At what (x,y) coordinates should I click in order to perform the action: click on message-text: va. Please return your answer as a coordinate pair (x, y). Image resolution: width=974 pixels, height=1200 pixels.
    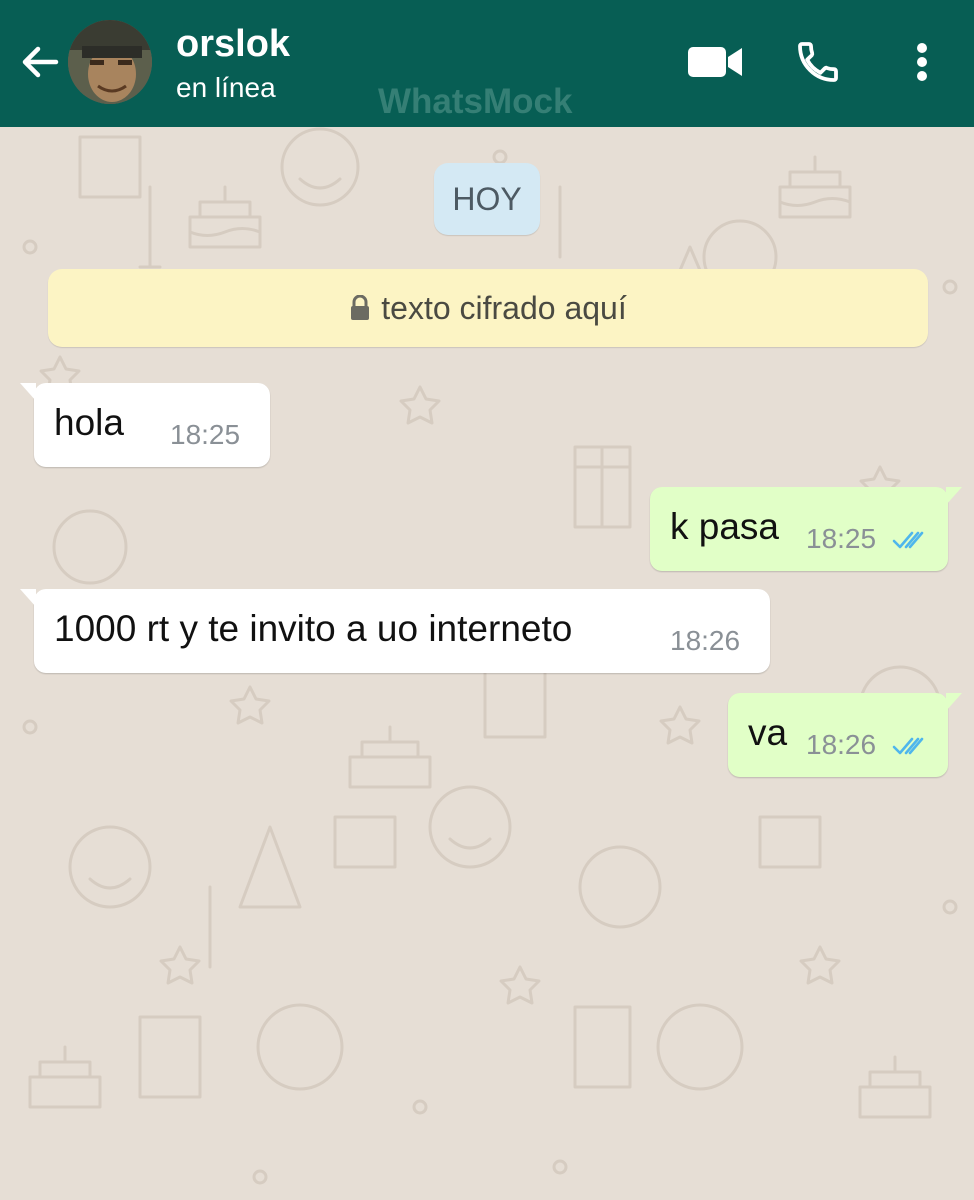
    Looking at the image, I should click on (768, 732).